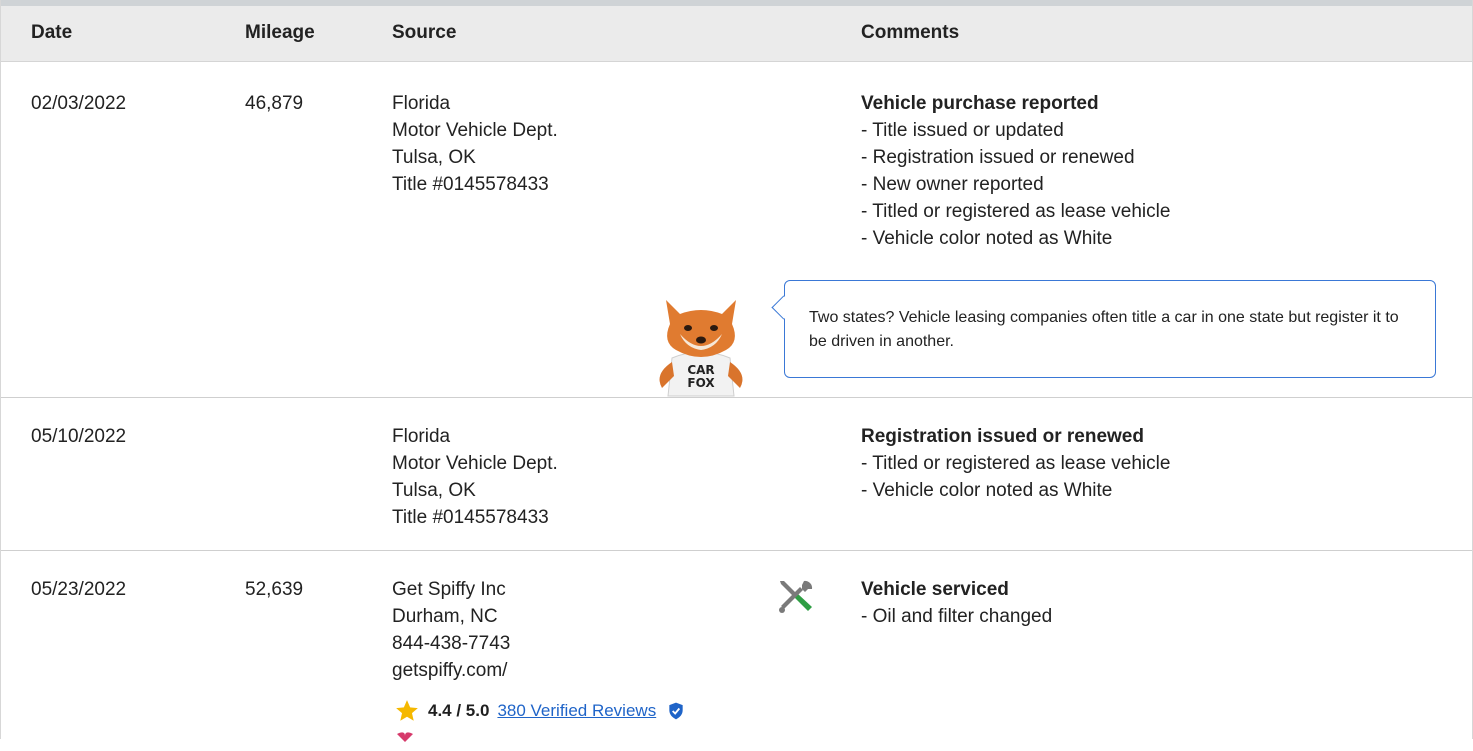 The height and width of the screenshot is (751, 1473). What do you see at coordinates (451, 643) in the screenshot?
I see `source-line: 844-438-7743` at bounding box center [451, 643].